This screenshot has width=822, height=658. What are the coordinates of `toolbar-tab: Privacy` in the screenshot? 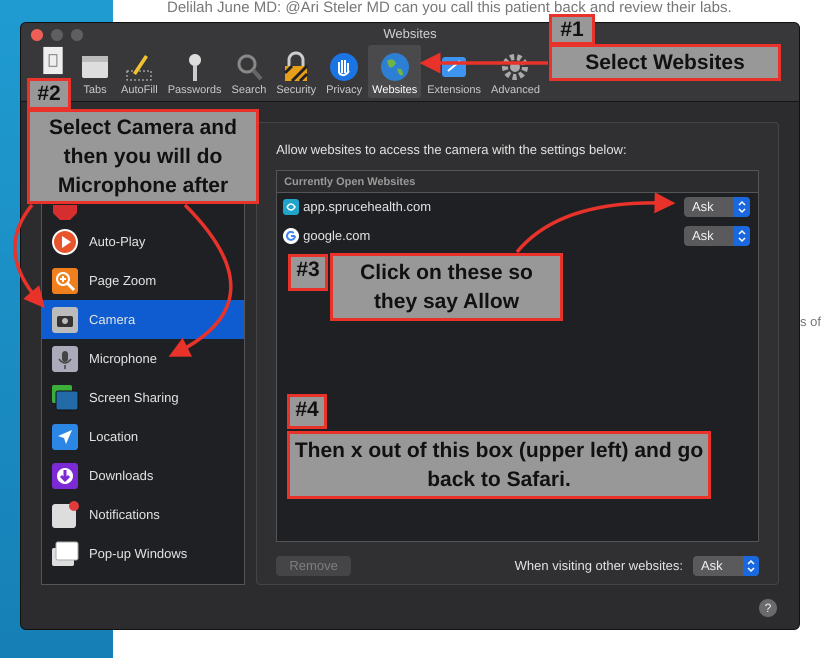 It's located at (344, 71).